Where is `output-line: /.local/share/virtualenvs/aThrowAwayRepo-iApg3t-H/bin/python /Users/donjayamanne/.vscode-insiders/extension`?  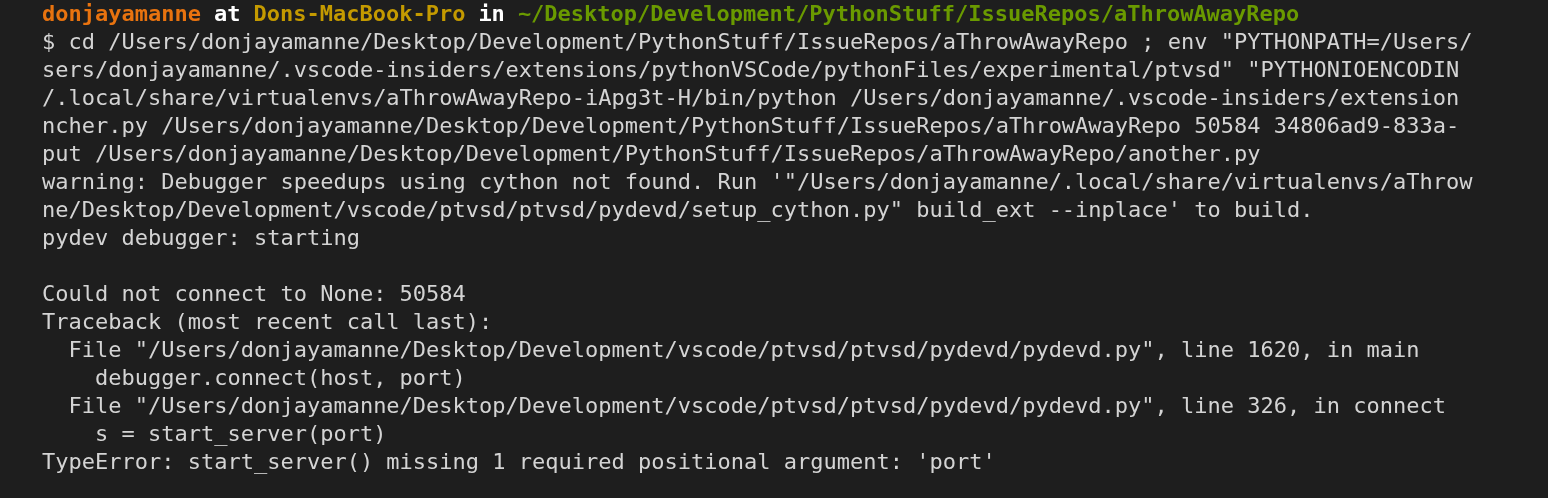
output-line: /.local/share/virtualenvs/aThrowAwayRepo-iApg3t-H/bin/python /Users/donjayamanne/.vscode-insiders/extension is located at coordinates (751, 98).